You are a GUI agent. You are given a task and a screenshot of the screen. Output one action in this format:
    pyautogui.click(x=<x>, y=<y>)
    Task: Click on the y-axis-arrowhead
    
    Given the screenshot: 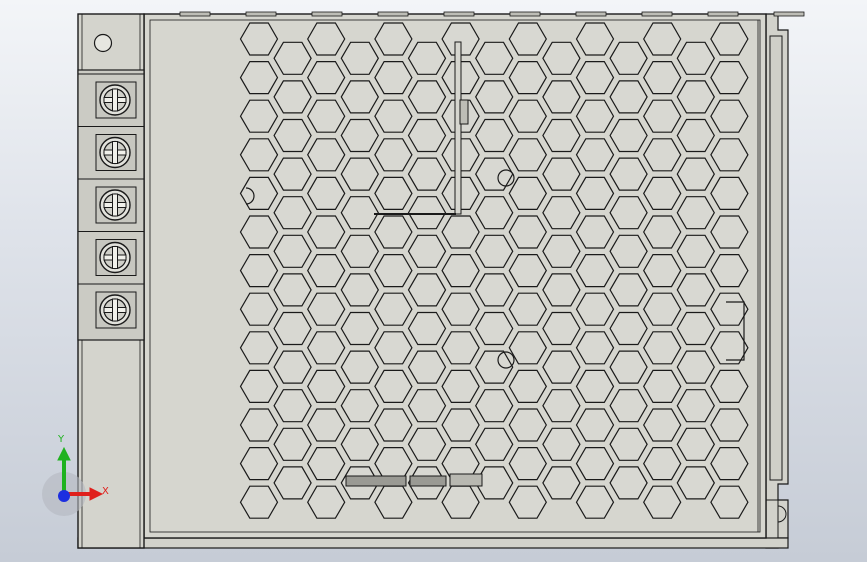 What is the action you would take?
    pyautogui.click(x=64, y=453)
    